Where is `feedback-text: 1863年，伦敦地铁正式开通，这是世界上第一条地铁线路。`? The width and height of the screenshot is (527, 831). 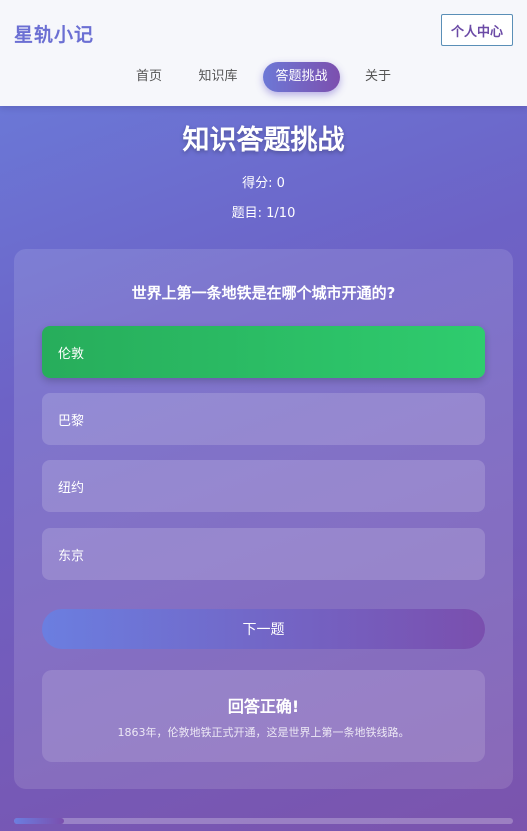
feedback-text: 1863年，伦敦地铁正式开通，这是世界上第一条地铁线路。 is located at coordinates (263, 732).